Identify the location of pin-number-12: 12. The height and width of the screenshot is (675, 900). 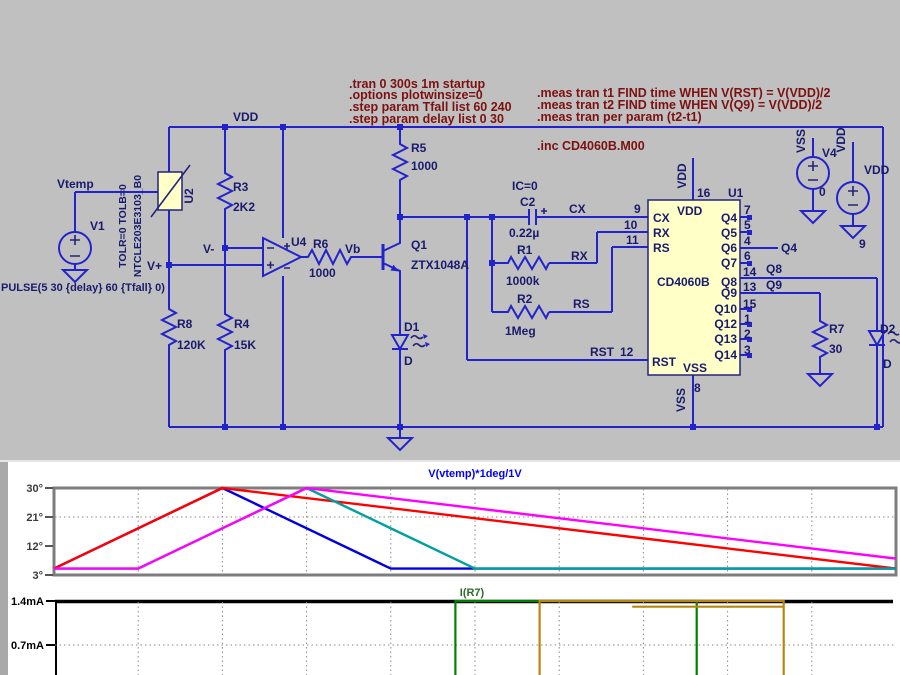
(627, 352).